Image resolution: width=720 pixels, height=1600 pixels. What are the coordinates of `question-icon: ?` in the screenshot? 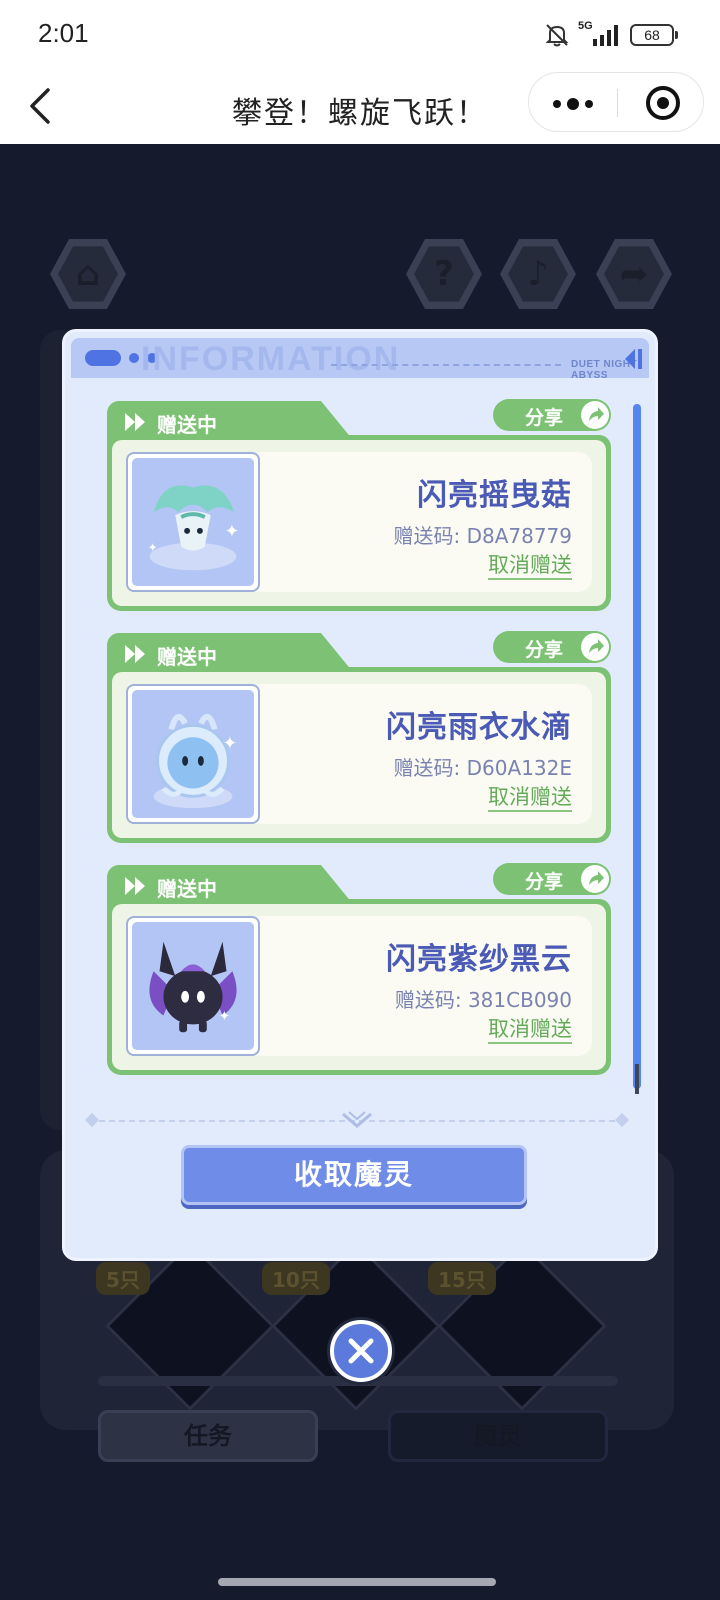 It's located at (444, 274).